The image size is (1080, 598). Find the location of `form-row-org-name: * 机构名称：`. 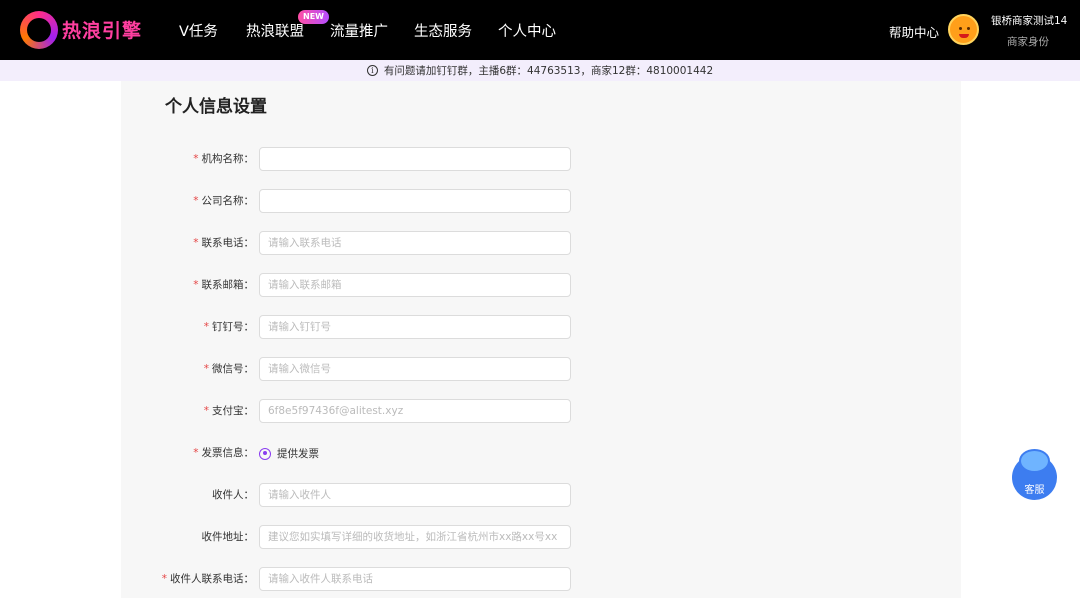

form-row-org-name: * 机构名称： is located at coordinates (351, 159).